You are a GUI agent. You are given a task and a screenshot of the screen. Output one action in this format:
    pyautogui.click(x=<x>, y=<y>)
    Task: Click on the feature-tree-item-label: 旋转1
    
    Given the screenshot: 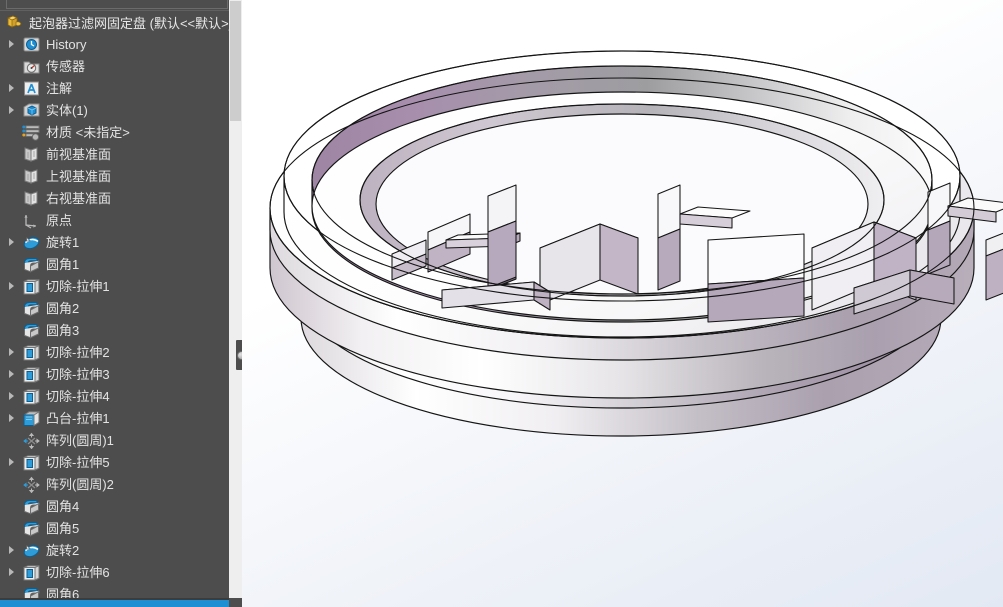 What is the action you would take?
    pyautogui.click(x=63, y=242)
    